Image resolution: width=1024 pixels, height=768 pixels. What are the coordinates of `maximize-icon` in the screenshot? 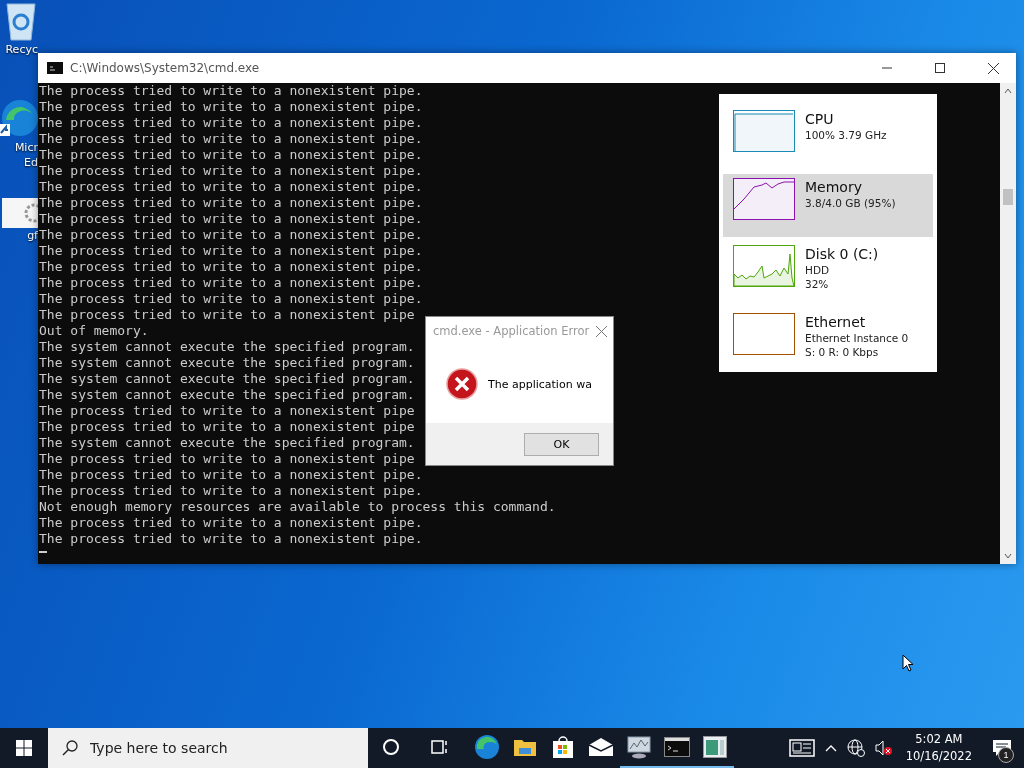 It's located at (940, 68).